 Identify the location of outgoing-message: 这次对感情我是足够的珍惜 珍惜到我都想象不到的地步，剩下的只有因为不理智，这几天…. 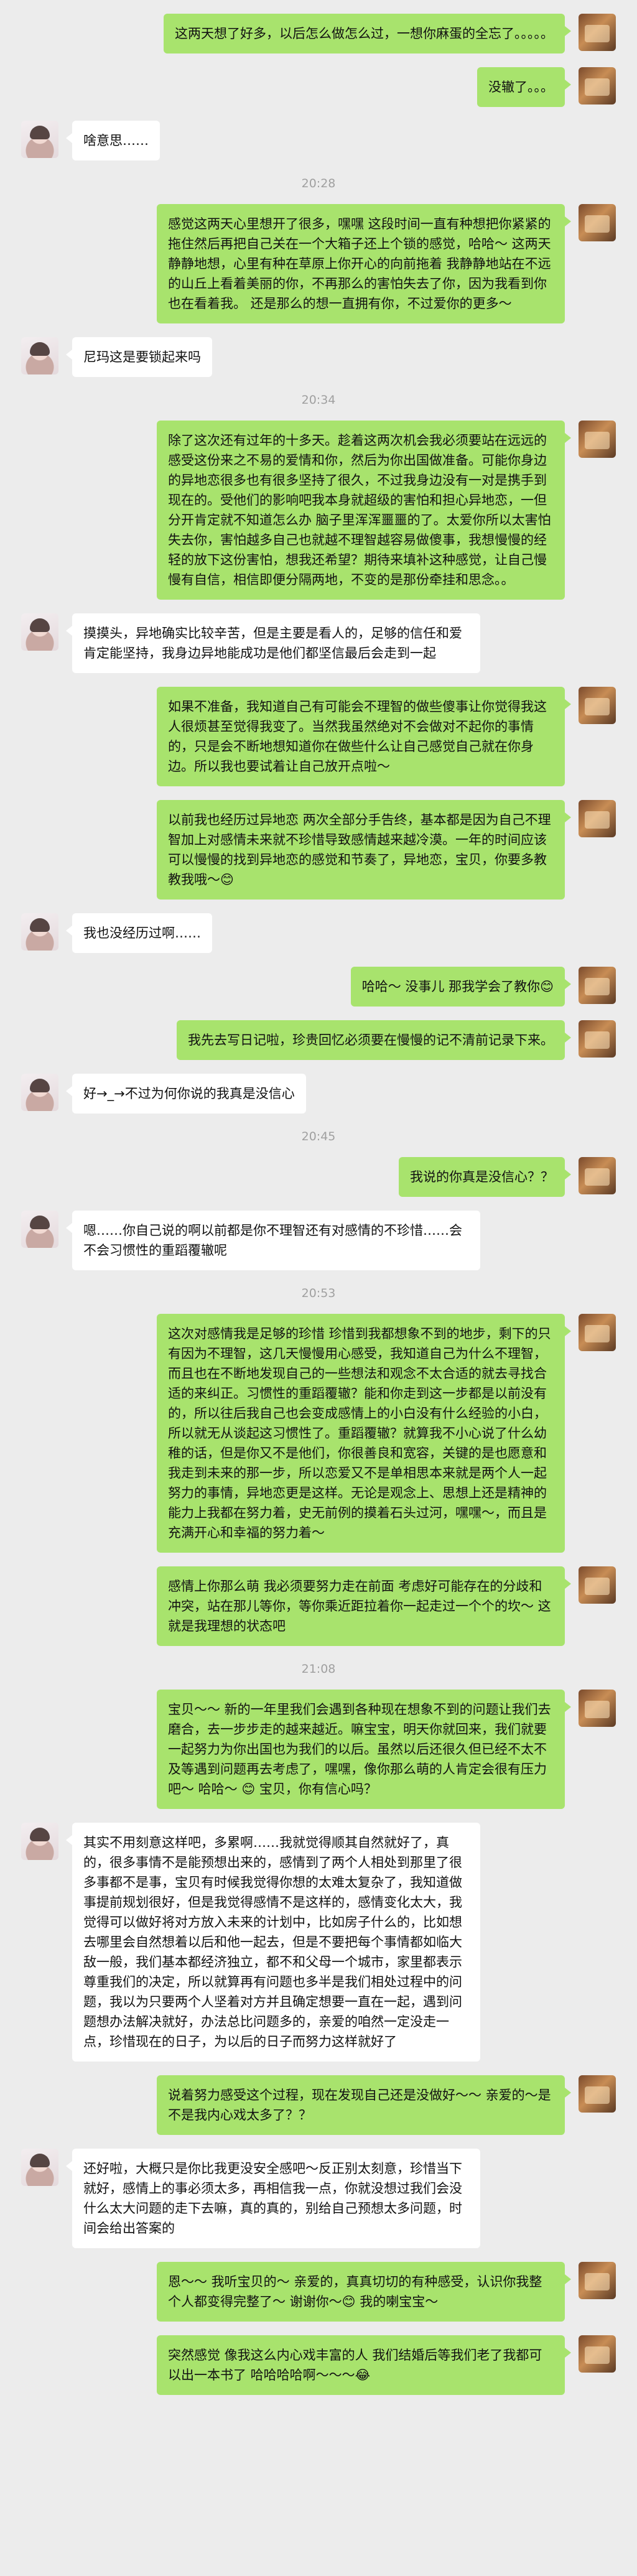
(318, 1433).